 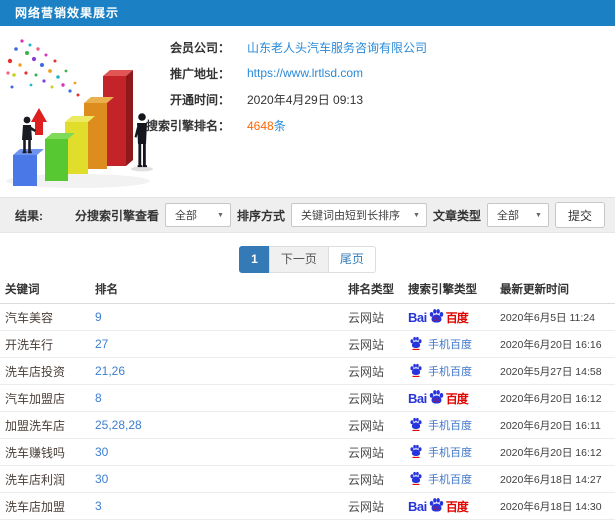 I want to click on updated-time-text: 2020年6月18日 14:27, so click(x=551, y=479).